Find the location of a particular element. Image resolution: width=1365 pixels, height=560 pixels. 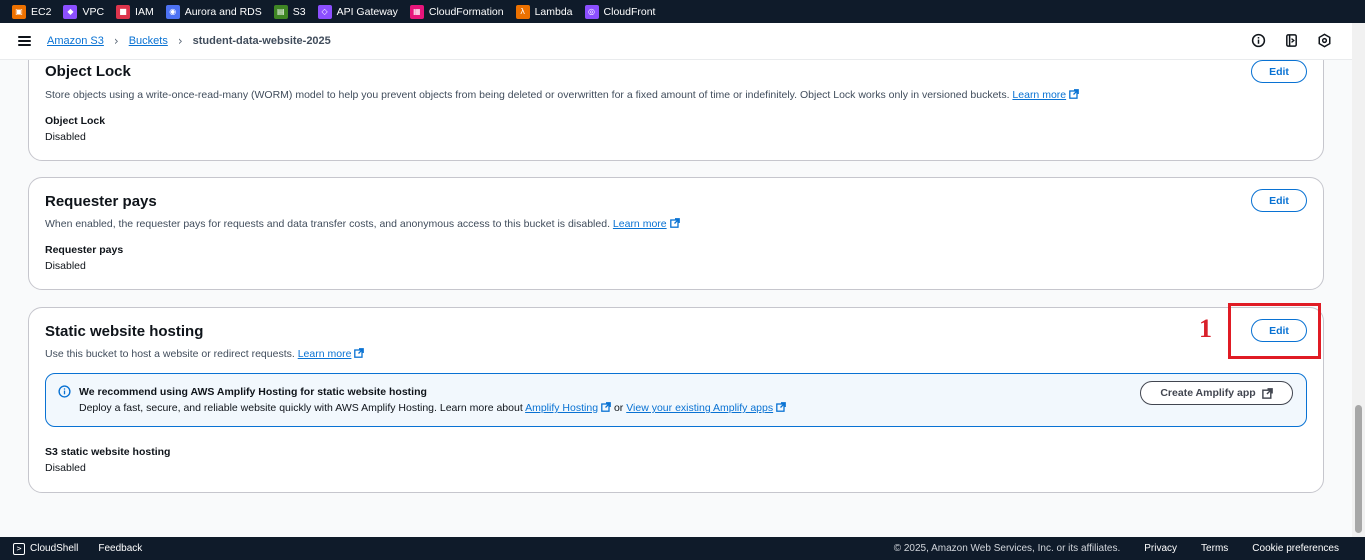

feedback-link: Feedback is located at coordinates (120, 548).